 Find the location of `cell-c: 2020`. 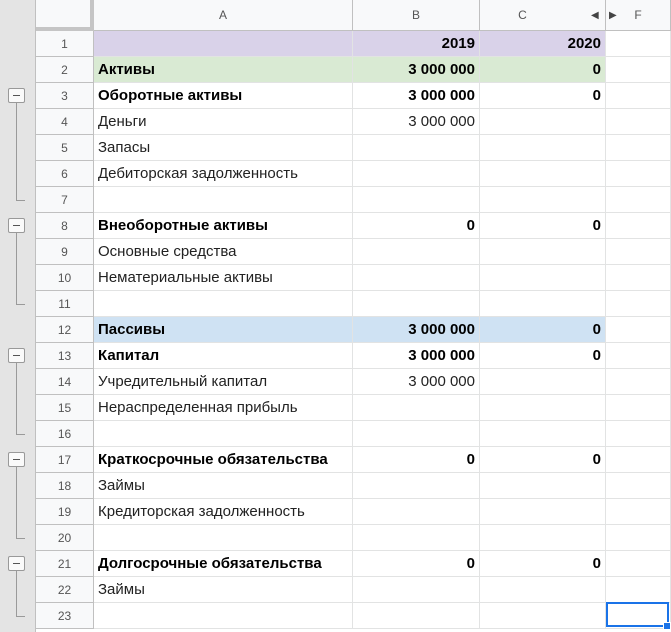

cell-c: 2020 is located at coordinates (543, 44).